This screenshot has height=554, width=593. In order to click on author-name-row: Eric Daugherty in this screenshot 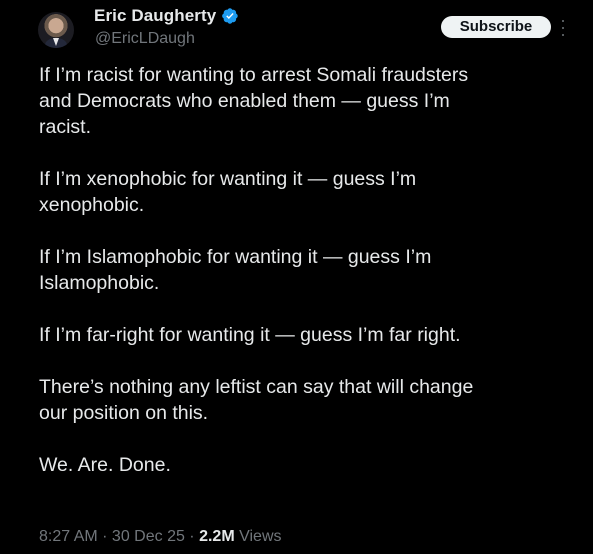, I will do `click(166, 16)`.